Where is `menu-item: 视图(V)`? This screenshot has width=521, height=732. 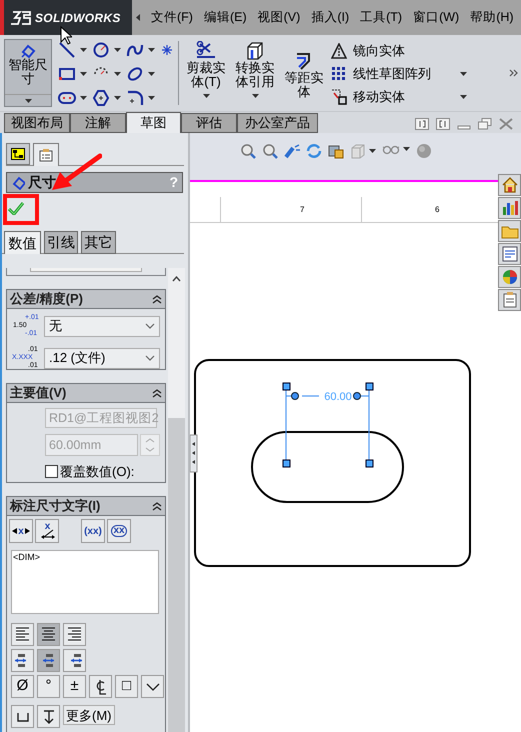
menu-item: 视图(V) is located at coordinates (279, 17).